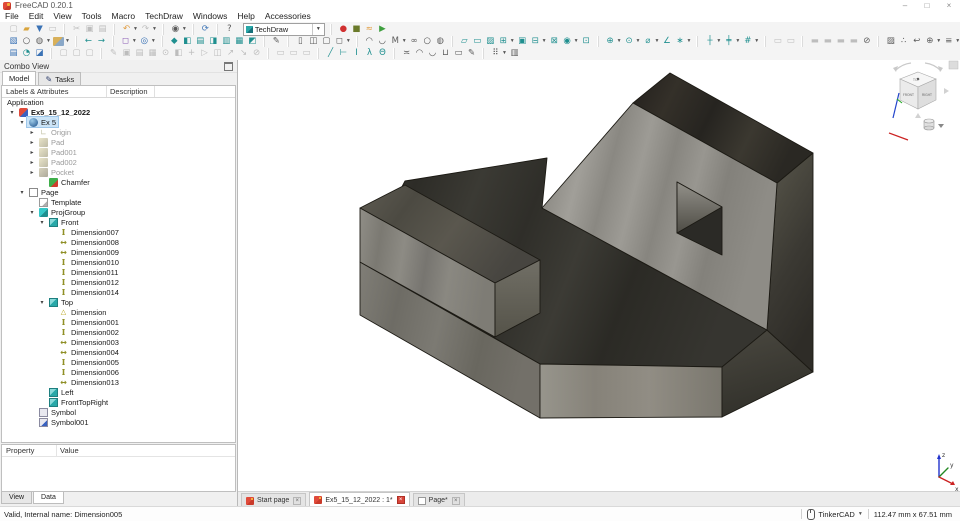 The width and height of the screenshot is (960, 521). Describe the element at coordinates (438, 500) in the screenshot. I see `document-tab-page-: Page* ×` at that location.